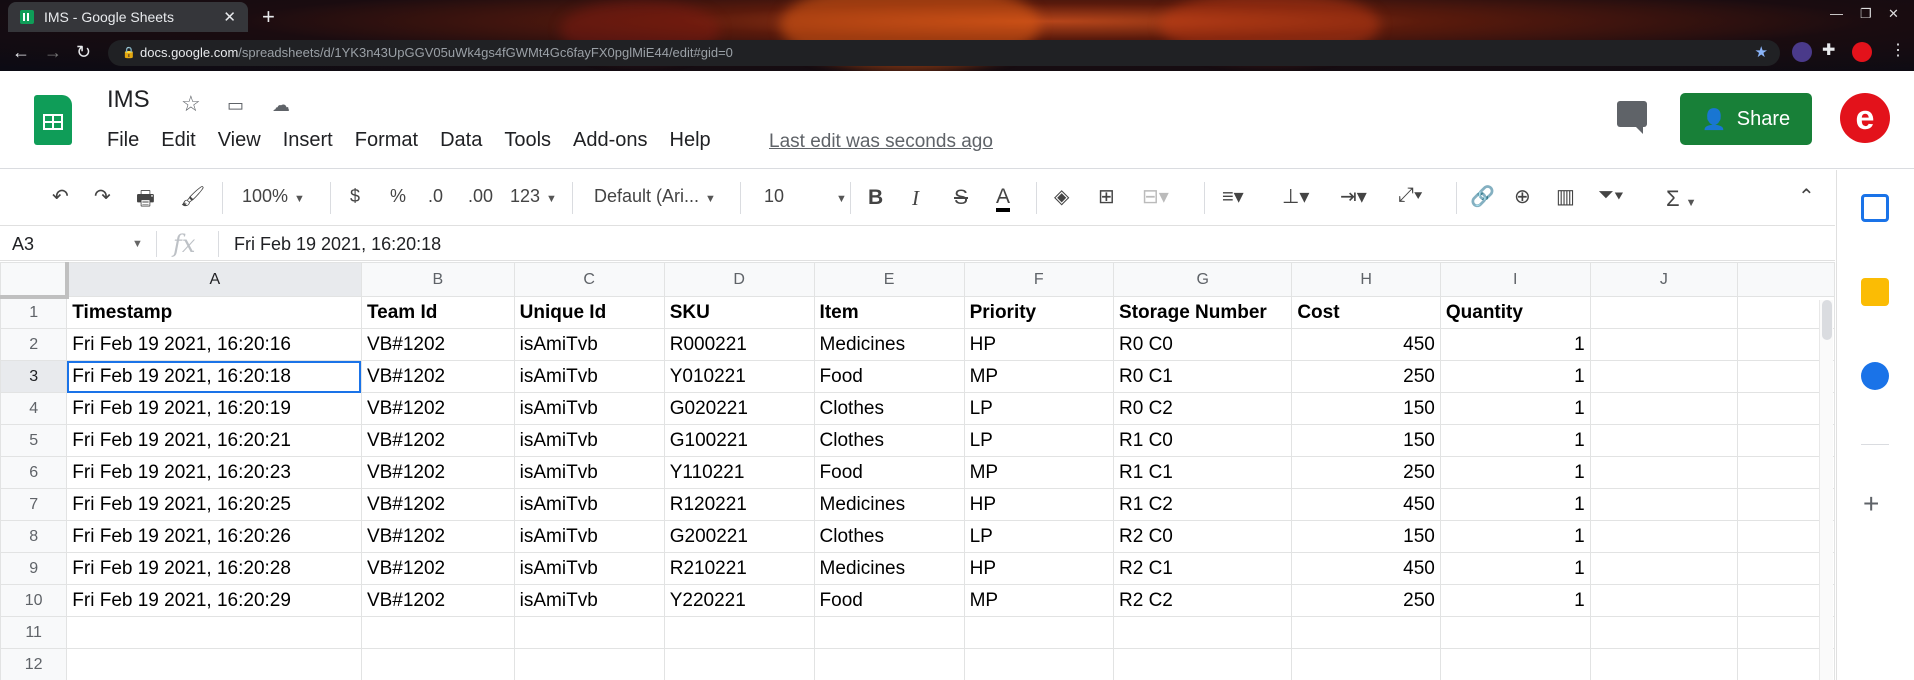 This screenshot has height=680, width=1914. I want to click on insert-chart-icon: ▥, so click(1565, 196).